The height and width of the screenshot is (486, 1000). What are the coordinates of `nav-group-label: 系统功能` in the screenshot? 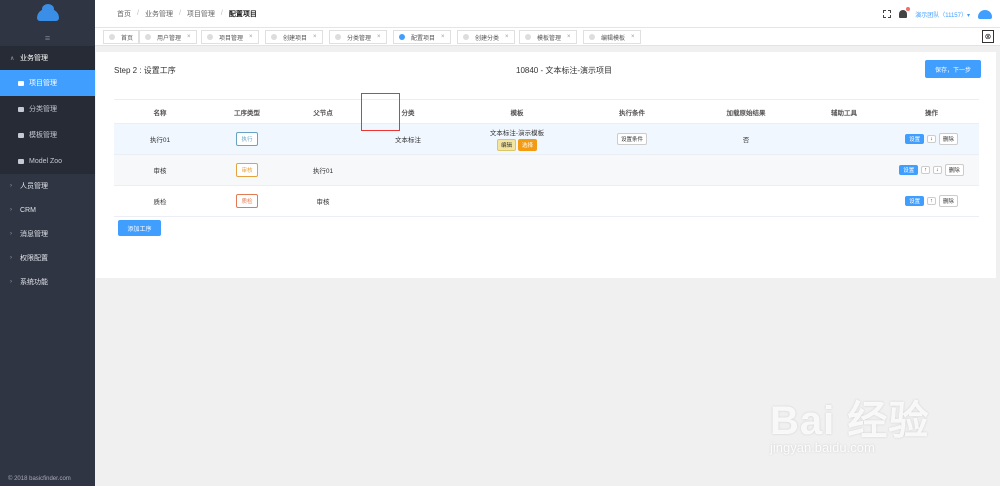 It's located at (34, 282).